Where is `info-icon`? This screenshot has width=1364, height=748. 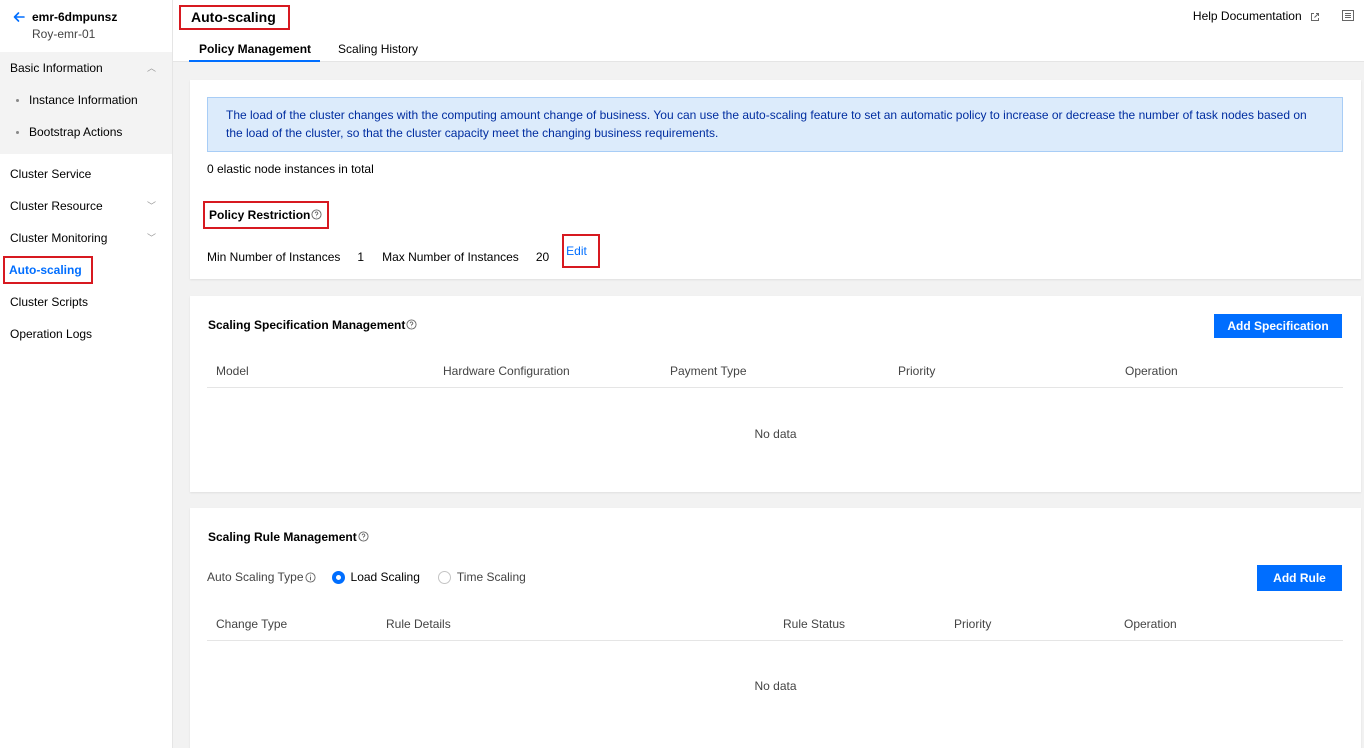 info-icon is located at coordinates (310, 577).